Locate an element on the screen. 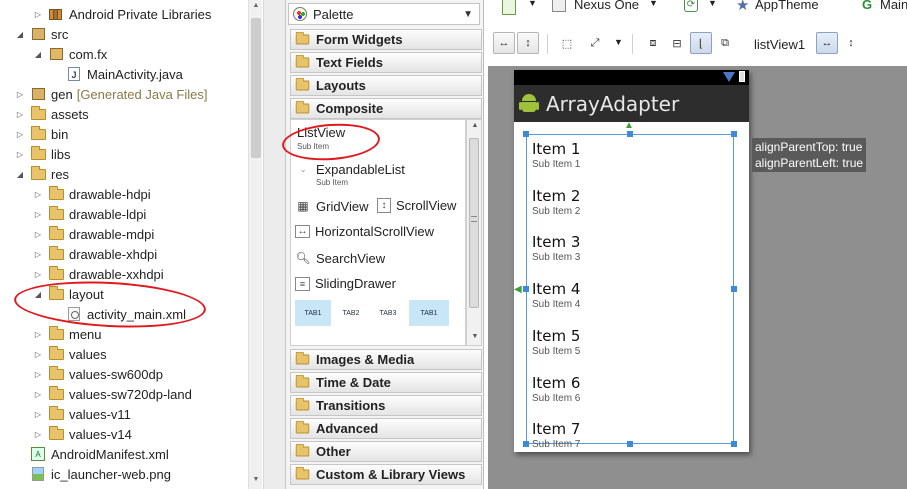 This screenshot has width=907, height=489. tree-item: ic_launcher-web.png is located at coordinates (92, 474).